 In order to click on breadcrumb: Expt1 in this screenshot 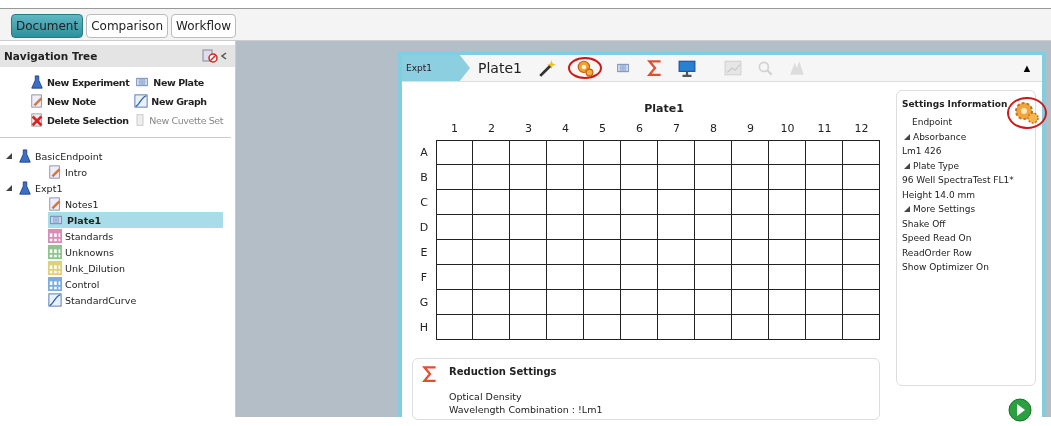, I will do `click(436, 68)`.